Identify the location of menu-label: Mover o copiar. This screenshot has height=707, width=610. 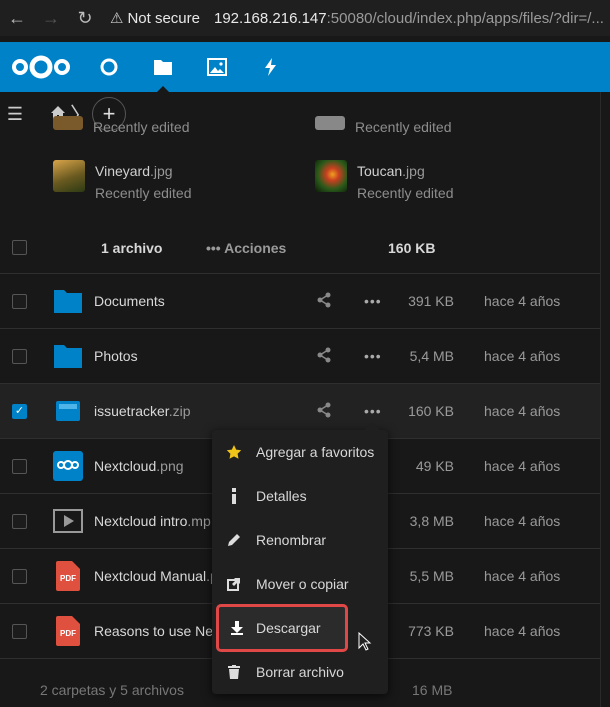
(302, 584).